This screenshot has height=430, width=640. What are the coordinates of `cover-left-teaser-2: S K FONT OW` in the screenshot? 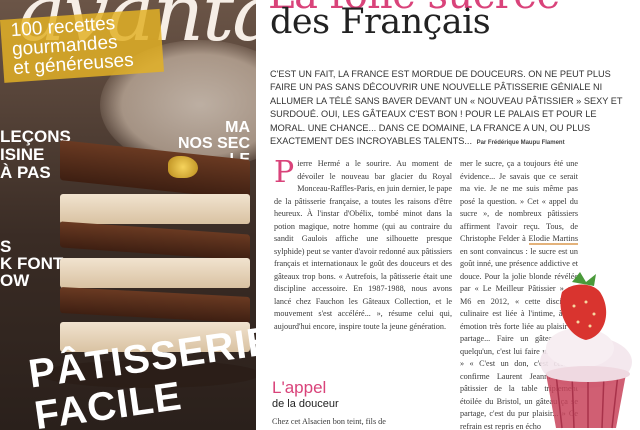 It's located at (31, 263).